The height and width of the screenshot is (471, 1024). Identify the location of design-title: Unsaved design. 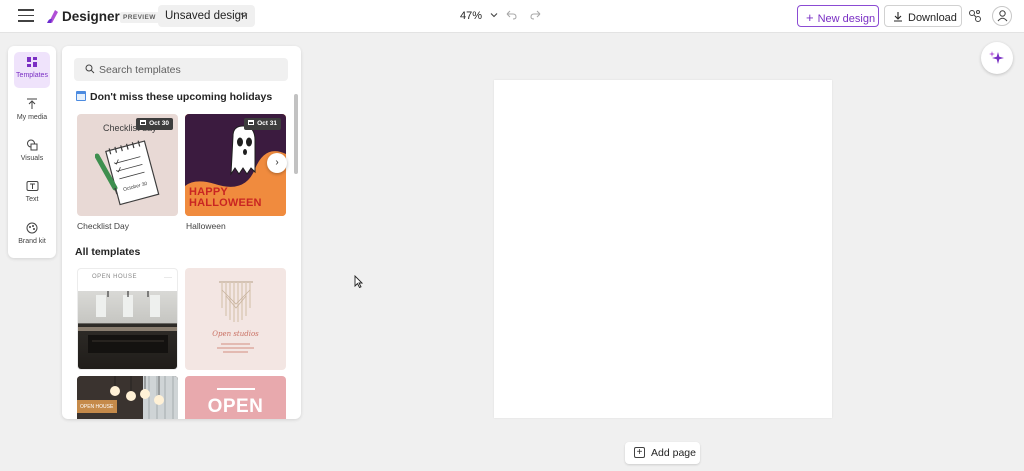
(206, 16).